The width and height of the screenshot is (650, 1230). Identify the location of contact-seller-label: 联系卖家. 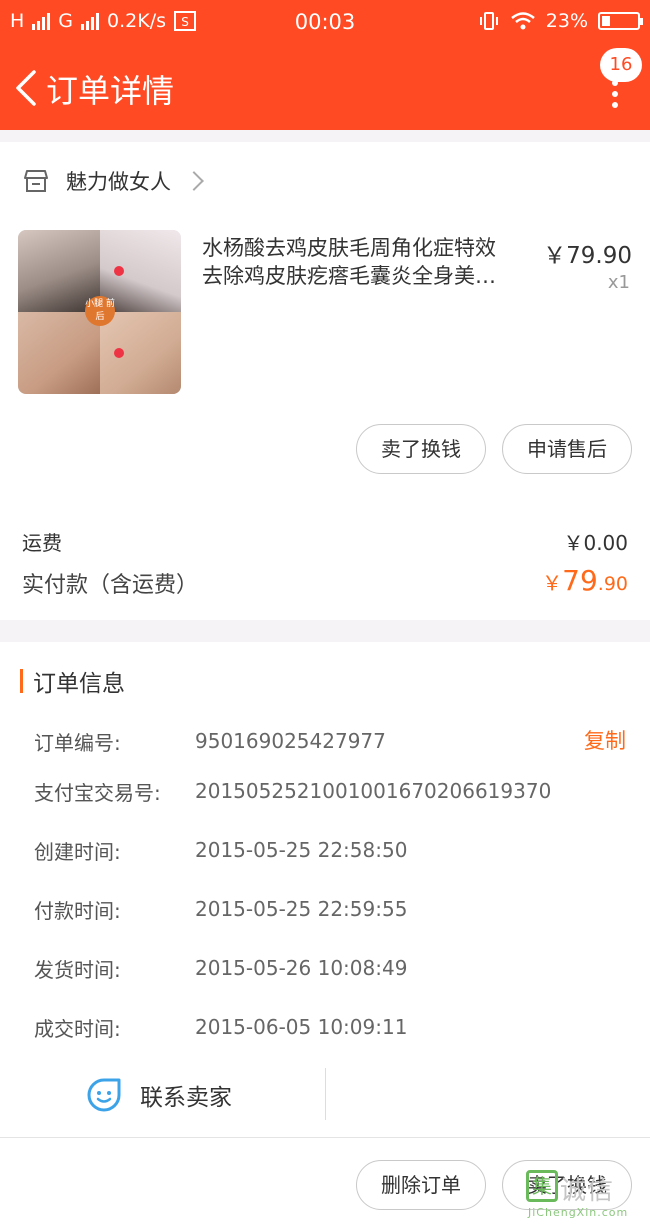
(186, 1098).